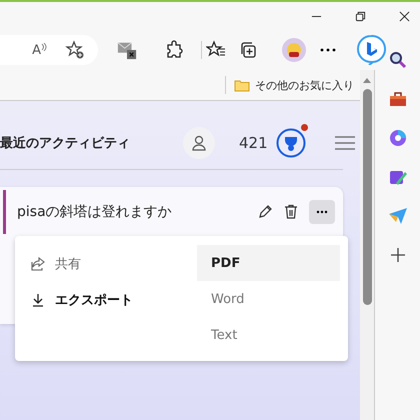  Describe the element at coordinates (367, 80) in the screenshot. I see `scroll-up-icon` at that location.